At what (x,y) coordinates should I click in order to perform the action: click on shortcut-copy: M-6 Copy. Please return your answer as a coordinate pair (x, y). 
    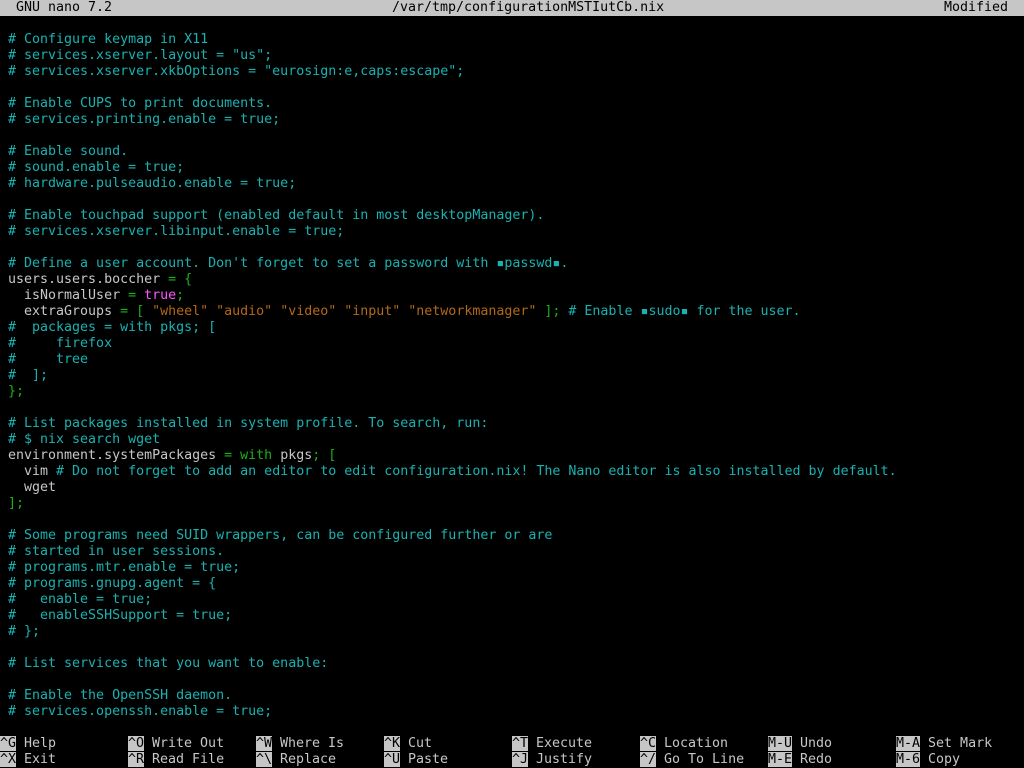
    Looking at the image, I should click on (928, 760).